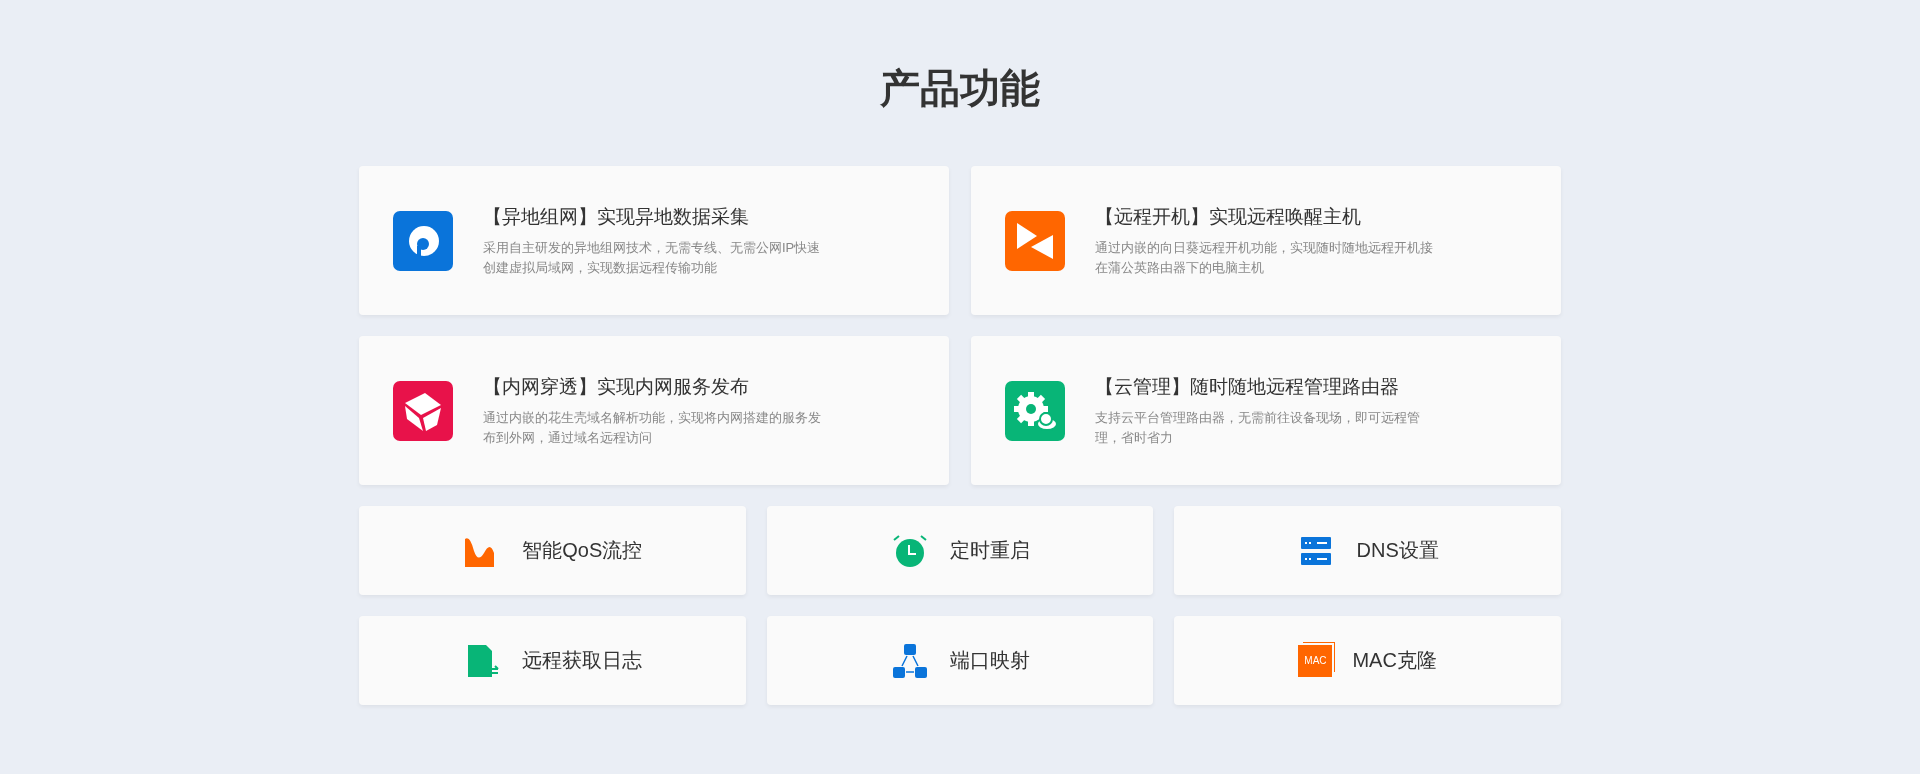 The image size is (1920, 774). Describe the element at coordinates (1315, 660) in the screenshot. I see `mac-icon: MAC` at that location.